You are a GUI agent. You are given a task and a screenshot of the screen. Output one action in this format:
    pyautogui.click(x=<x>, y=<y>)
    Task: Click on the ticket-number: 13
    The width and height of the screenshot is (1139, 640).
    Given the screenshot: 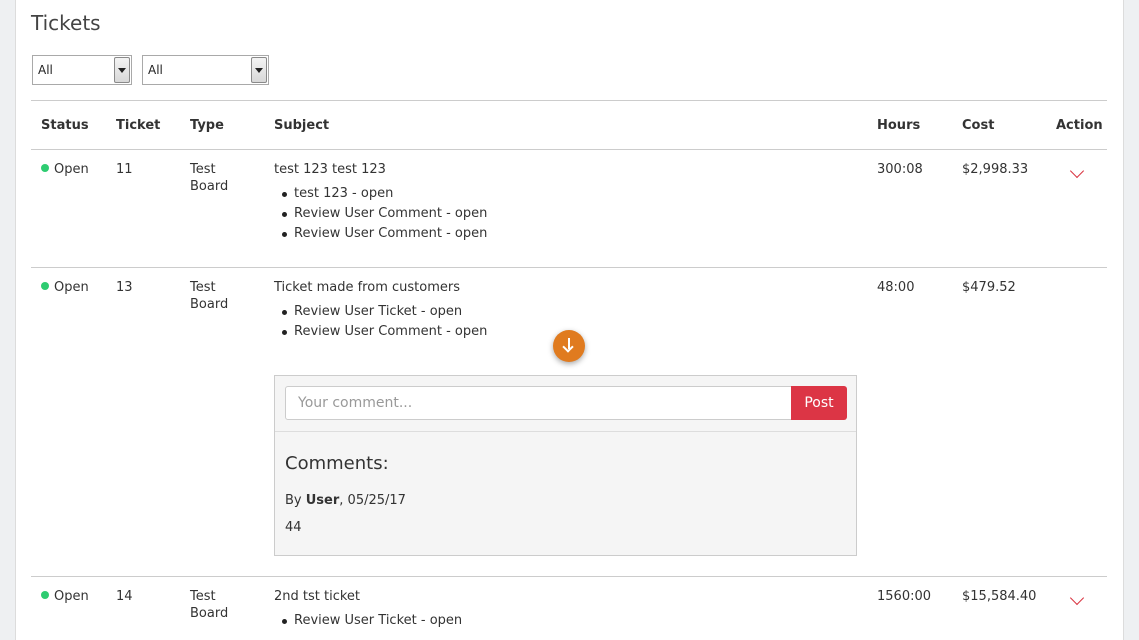 What is the action you would take?
    pyautogui.click(x=124, y=287)
    